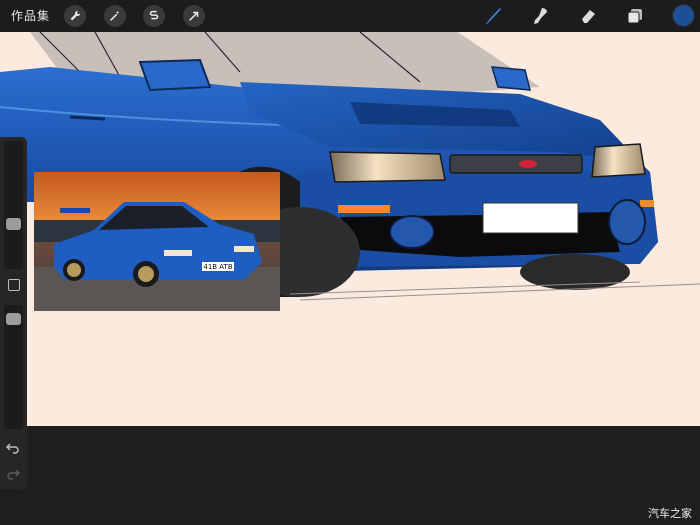 The height and width of the screenshot is (525, 700). What do you see at coordinates (635, 16) in the screenshot?
I see `layers-icon` at bounding box center [635, 16].